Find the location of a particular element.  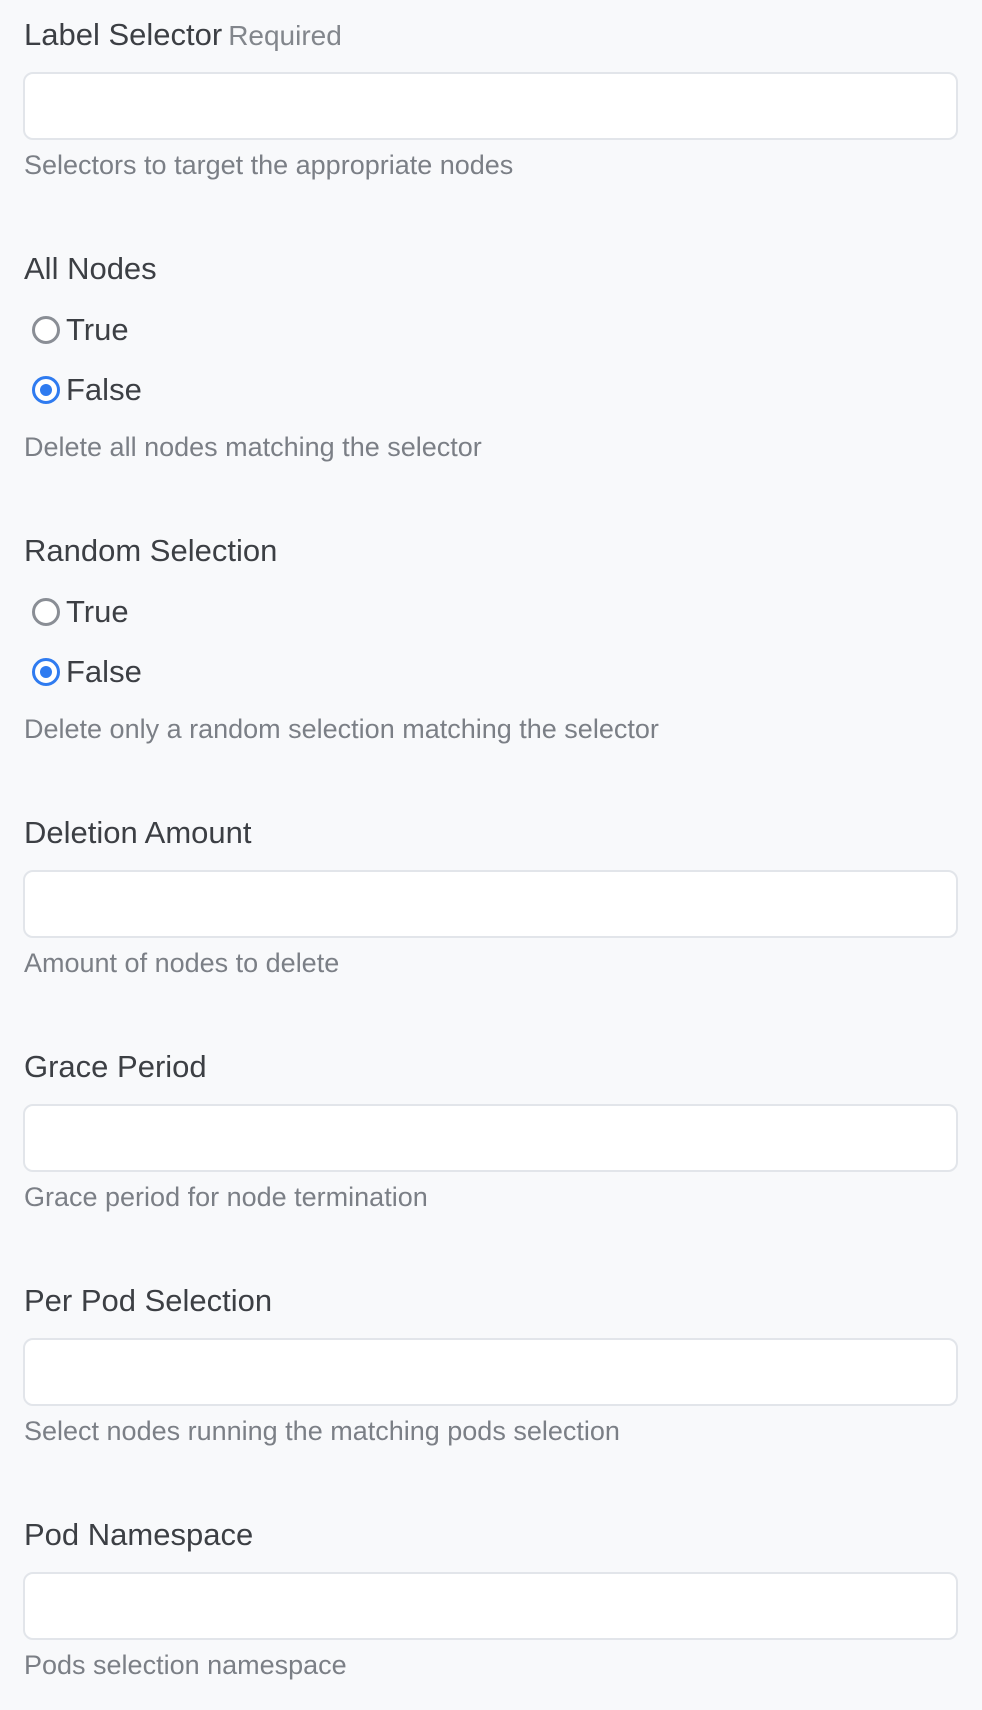

pod-namespace-label: Pod Namespace is located at coordinates (139, 1534).